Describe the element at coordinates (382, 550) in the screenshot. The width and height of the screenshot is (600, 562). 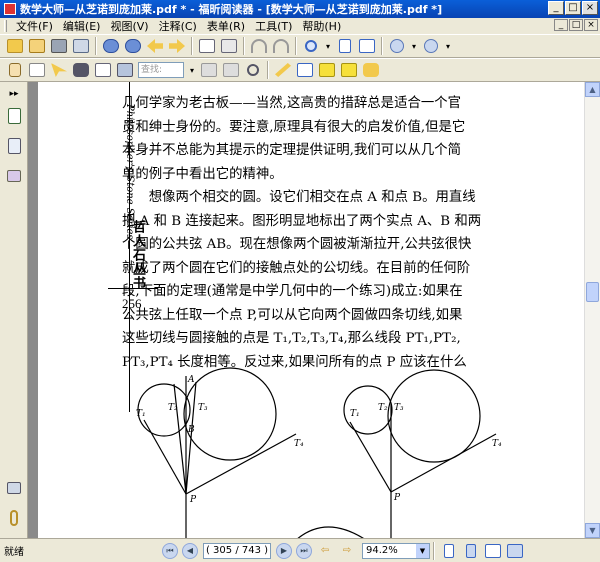
I see `zoom-value: 94.2%` at that location.